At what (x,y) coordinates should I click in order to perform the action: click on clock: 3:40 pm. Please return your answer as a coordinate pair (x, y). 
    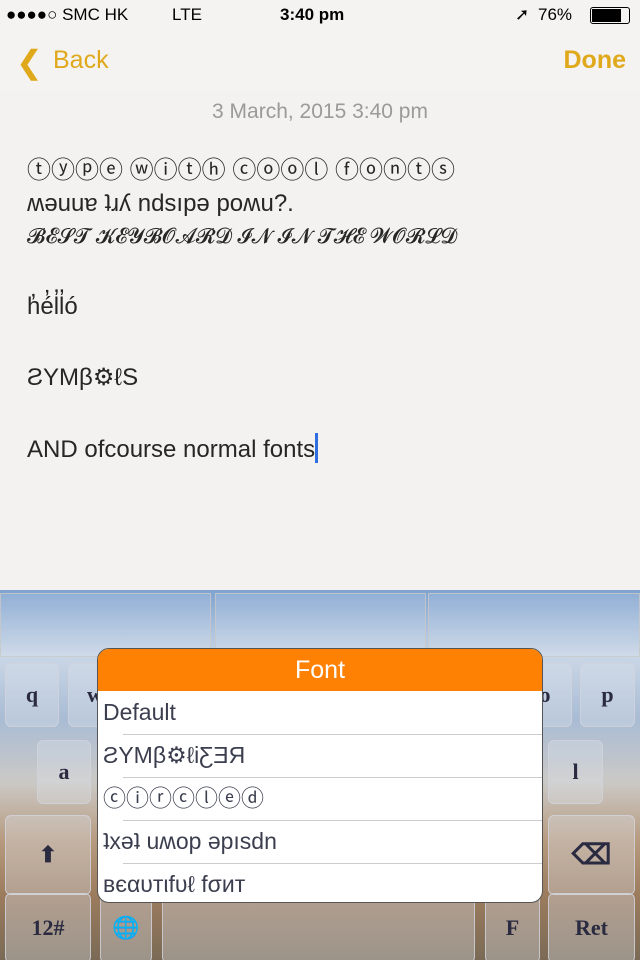
    Looking at the image, I should click on (312, 14).